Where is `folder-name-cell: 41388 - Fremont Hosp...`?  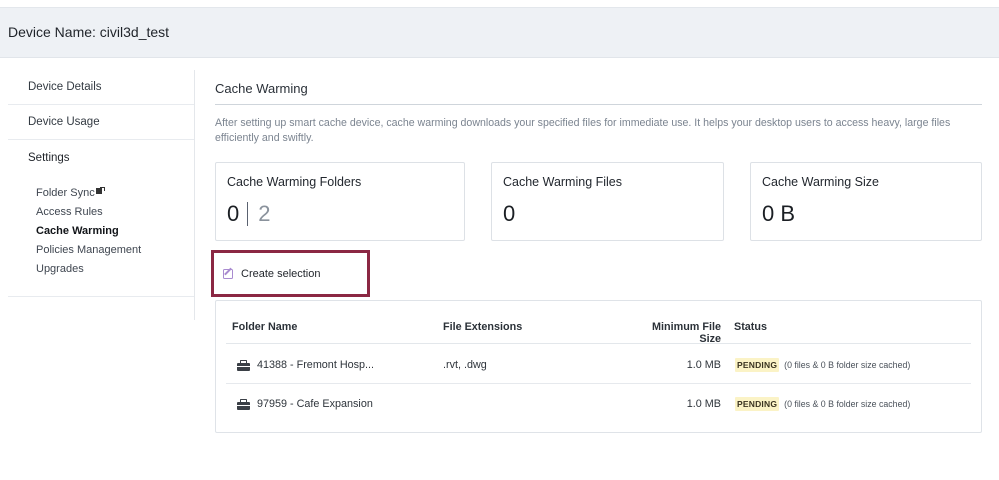
folder-name-cell: 41388 - Fremont Hosp... is located at coordinates (305, 365).